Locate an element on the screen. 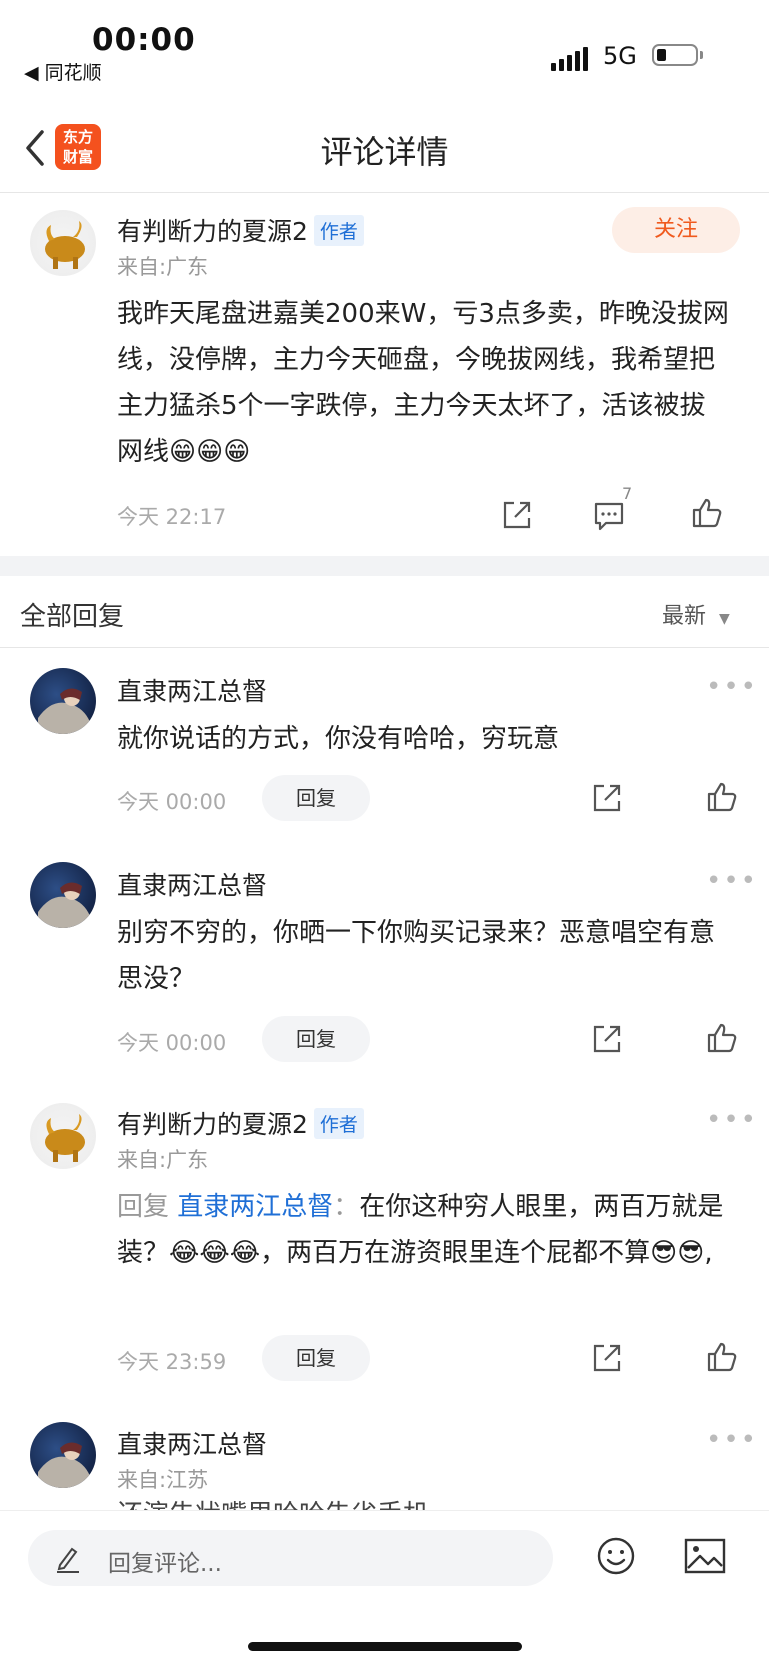 The width and height of the screenshot is (769, 1666). header-divider is located at coordinates (384, 647).